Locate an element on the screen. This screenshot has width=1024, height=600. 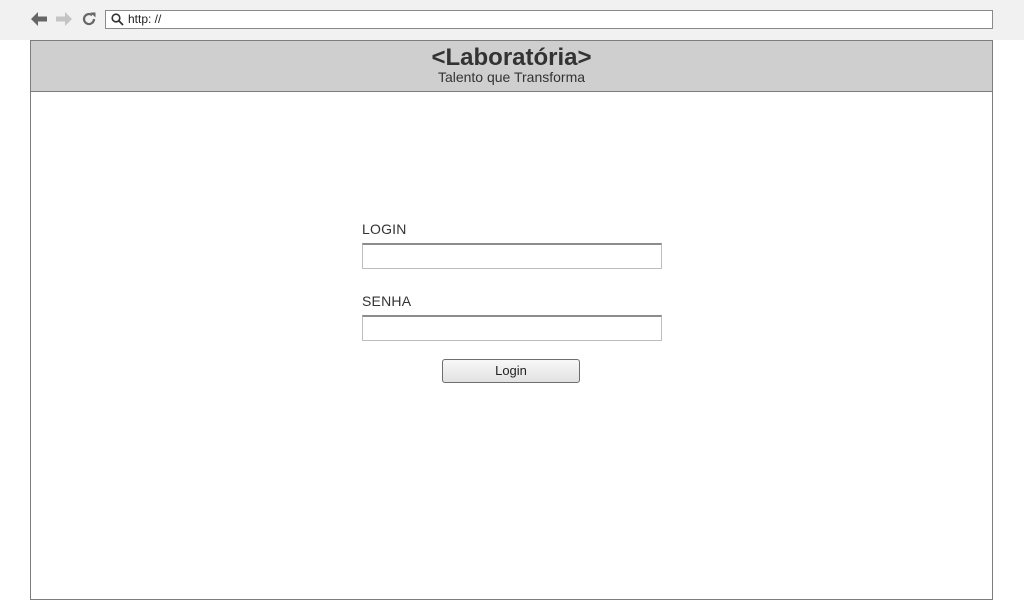
address-bar: http: // is located at coordinates (549, 19).